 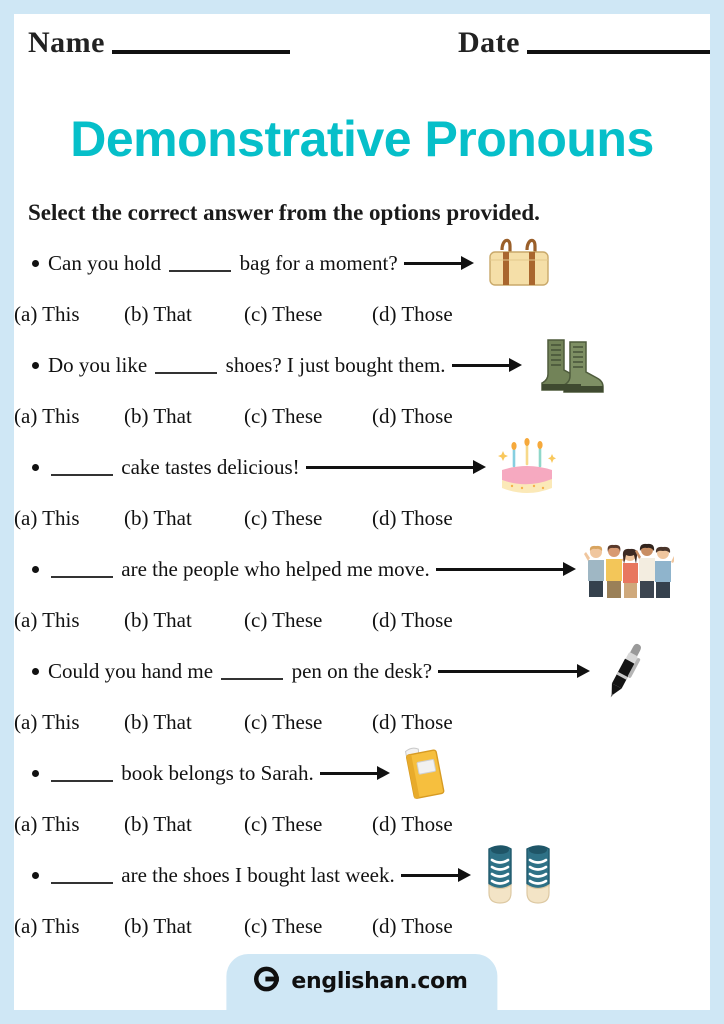 I want to click on question-row: Could you hand me pen on the desk?, so click(x=362, y=670).